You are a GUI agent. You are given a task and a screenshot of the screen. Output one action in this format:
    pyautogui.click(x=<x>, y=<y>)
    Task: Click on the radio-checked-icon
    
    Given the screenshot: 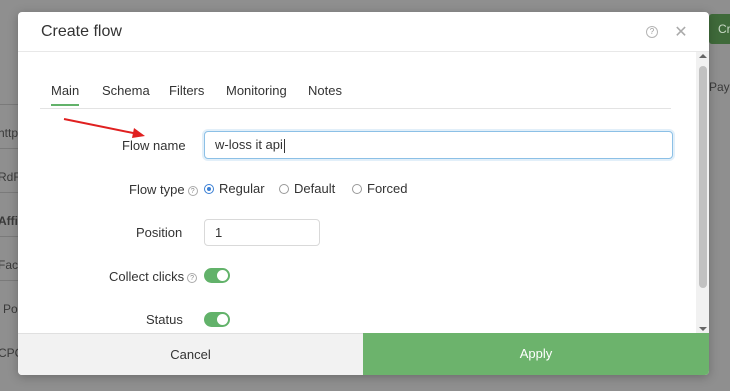 What is the action you would take?
    pyautogui.click(x=209, y=188)
    